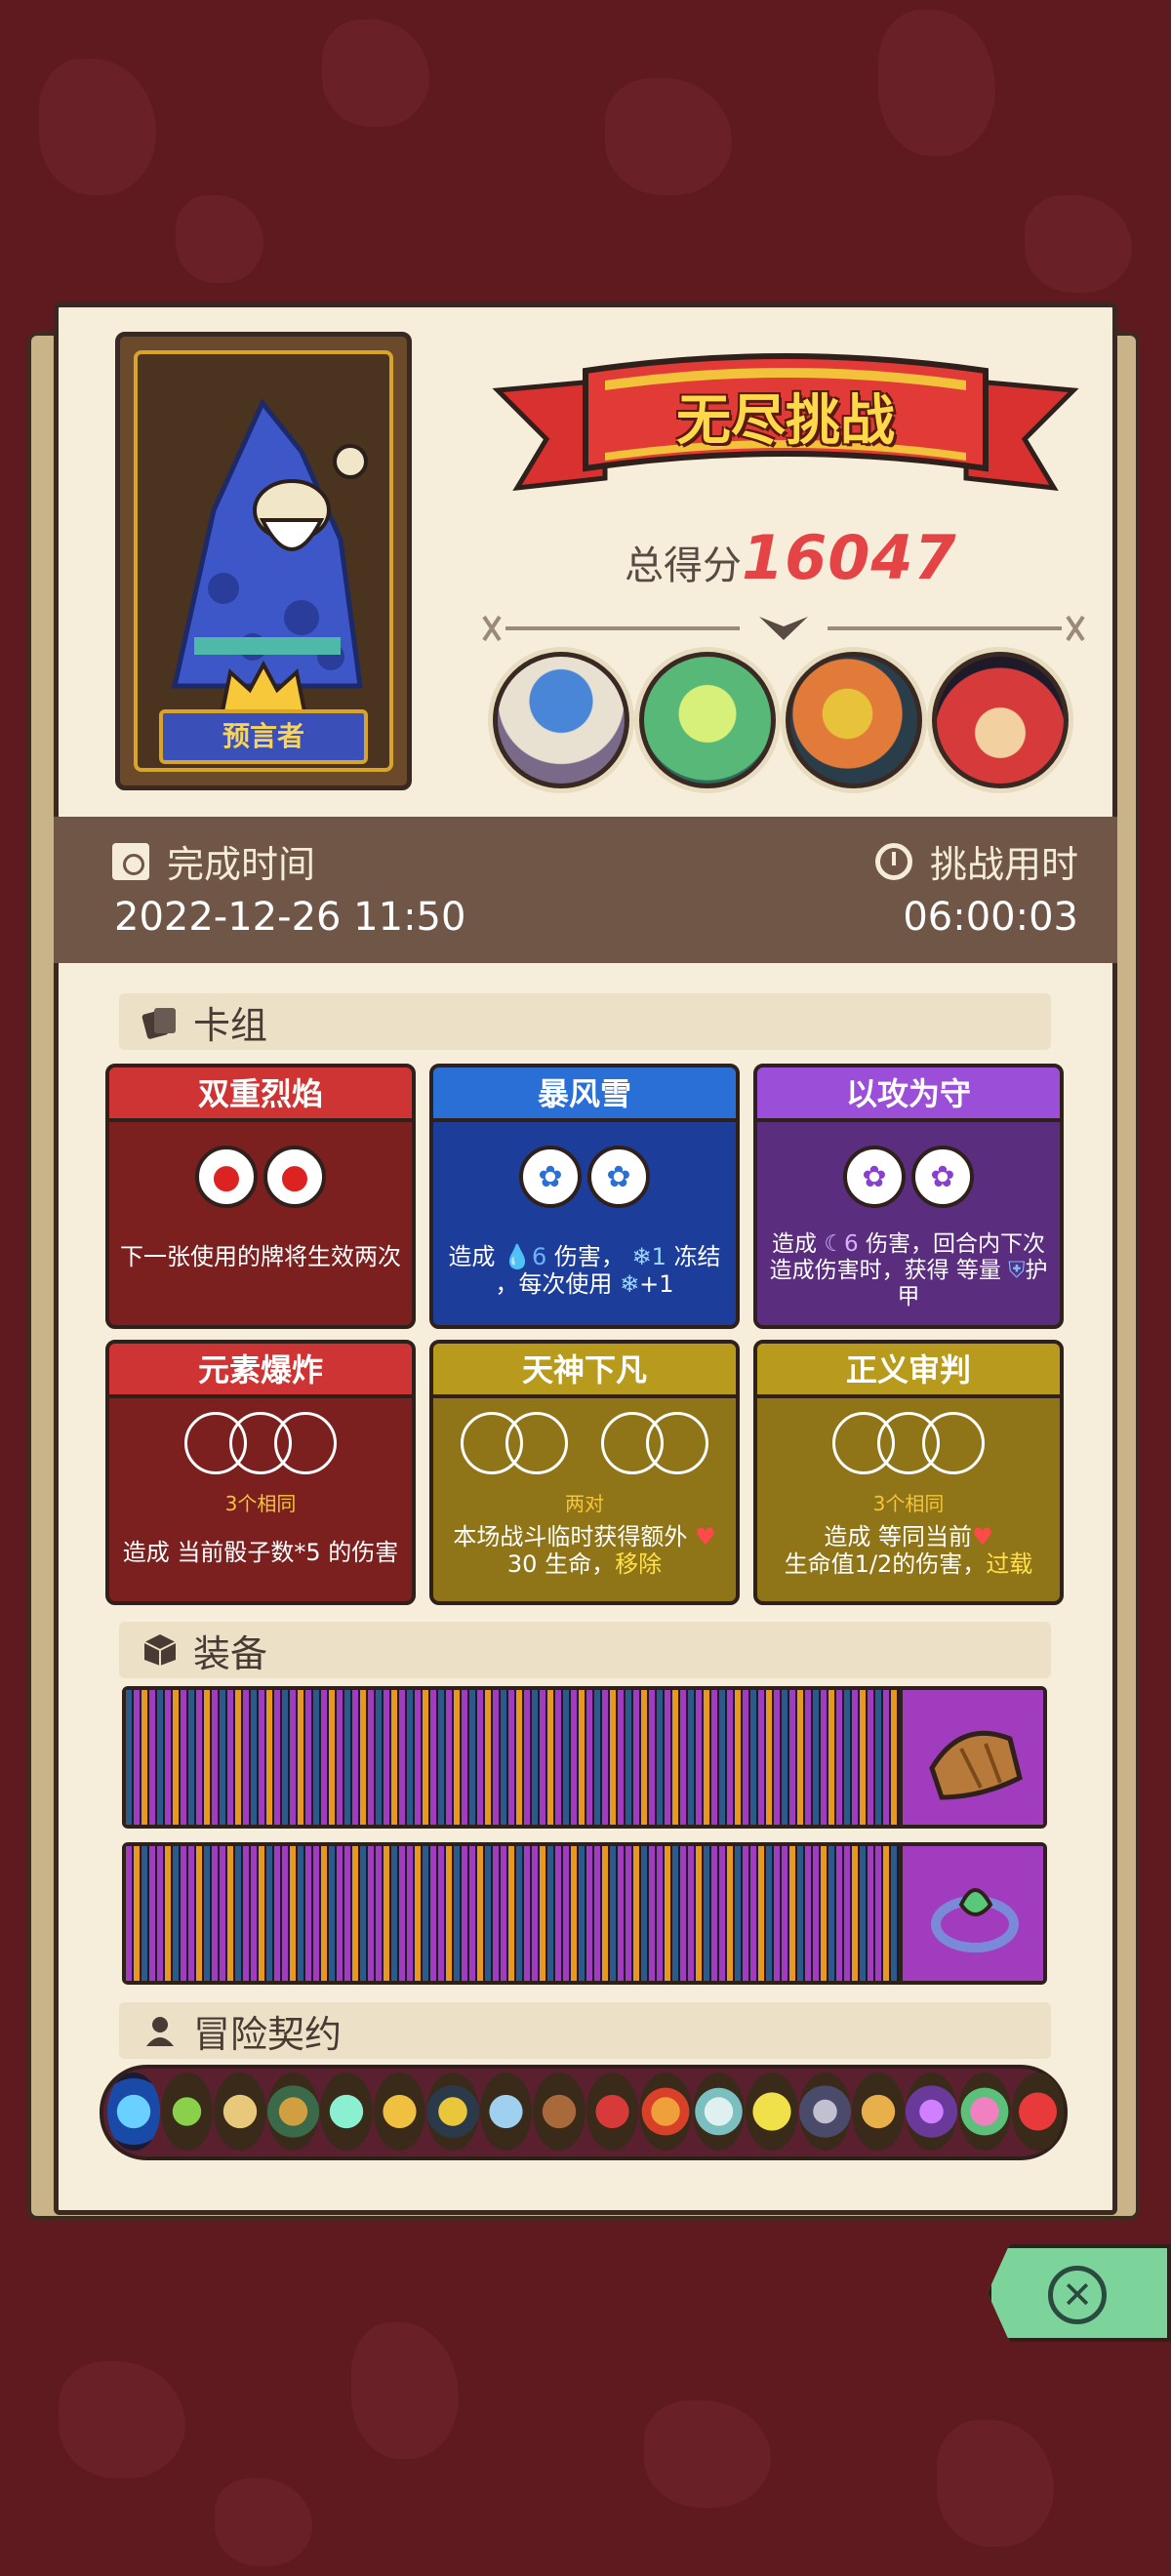 The height and width of the screenshot is (2576, 1171). What do you see at coordinates (1037, 2112) in the screenshot?
I see `red-seal-contract-icon` at bounding box center [1037, 2112].